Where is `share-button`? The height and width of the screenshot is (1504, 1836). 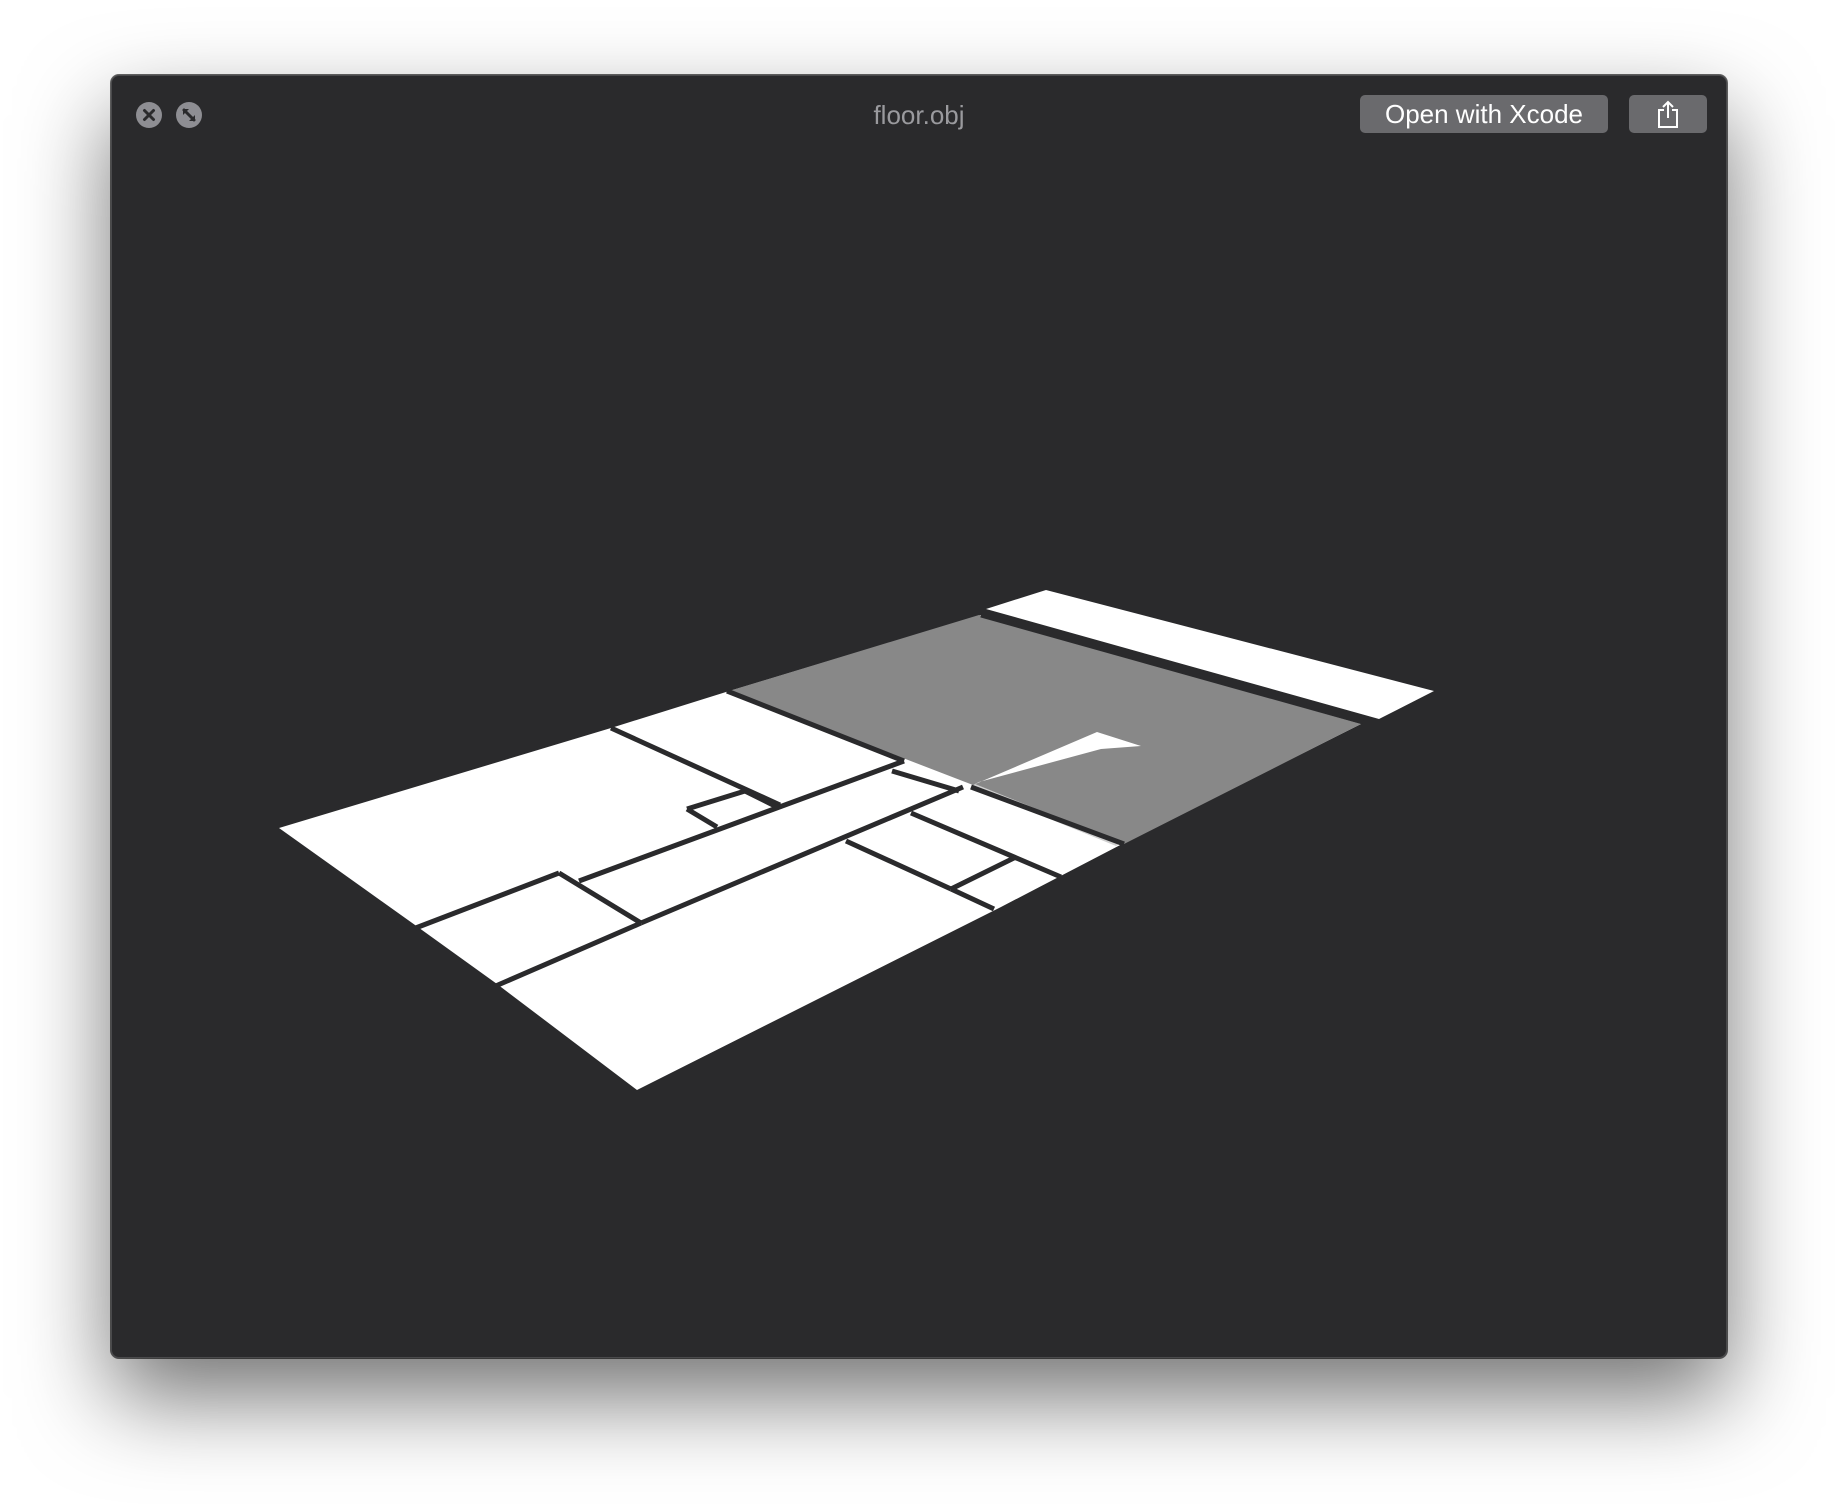
share-button is located at coordinates (1668, 114).